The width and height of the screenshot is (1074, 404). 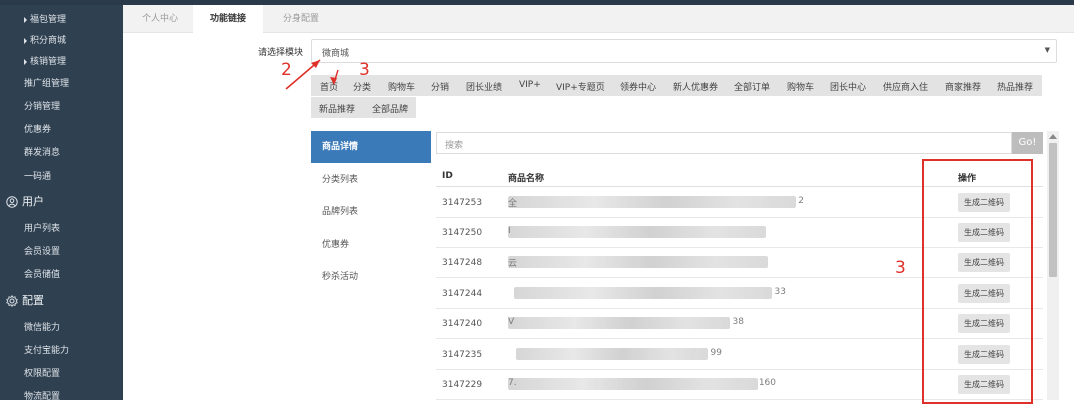 I want to click on scrollbar, so click(x=1053, y=265).